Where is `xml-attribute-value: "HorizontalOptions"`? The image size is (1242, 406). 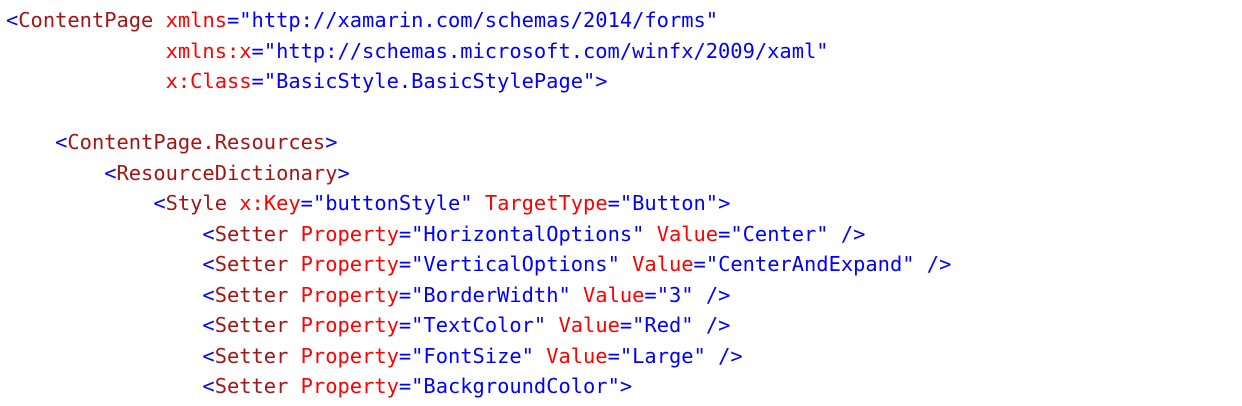 xml-attribute-value: "HorizontalOptions" is located at coordinates (528, 233).